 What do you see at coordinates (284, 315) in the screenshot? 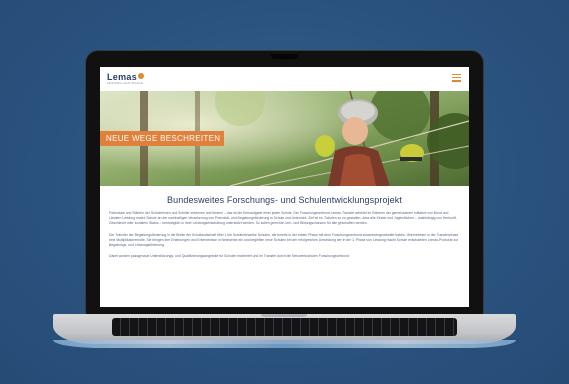
I see `hinge-notch` at bounding box center [284, 315].